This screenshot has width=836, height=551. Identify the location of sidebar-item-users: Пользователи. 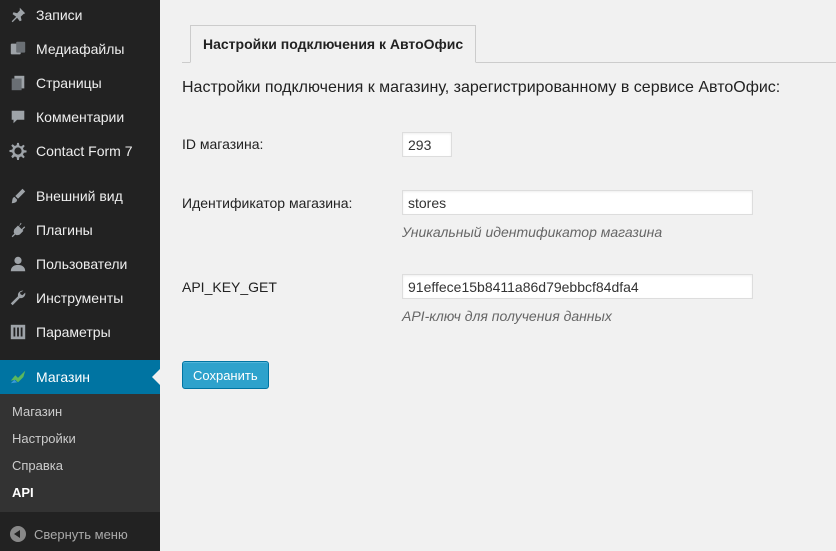
(80, 264).